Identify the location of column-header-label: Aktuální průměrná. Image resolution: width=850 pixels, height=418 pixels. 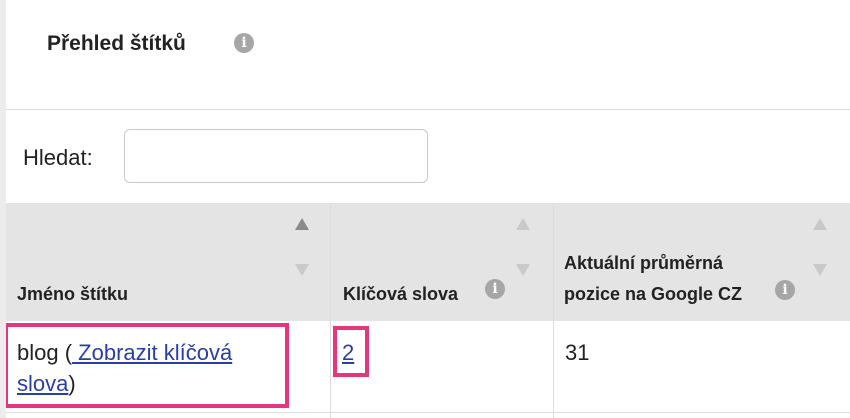
(644, 263).